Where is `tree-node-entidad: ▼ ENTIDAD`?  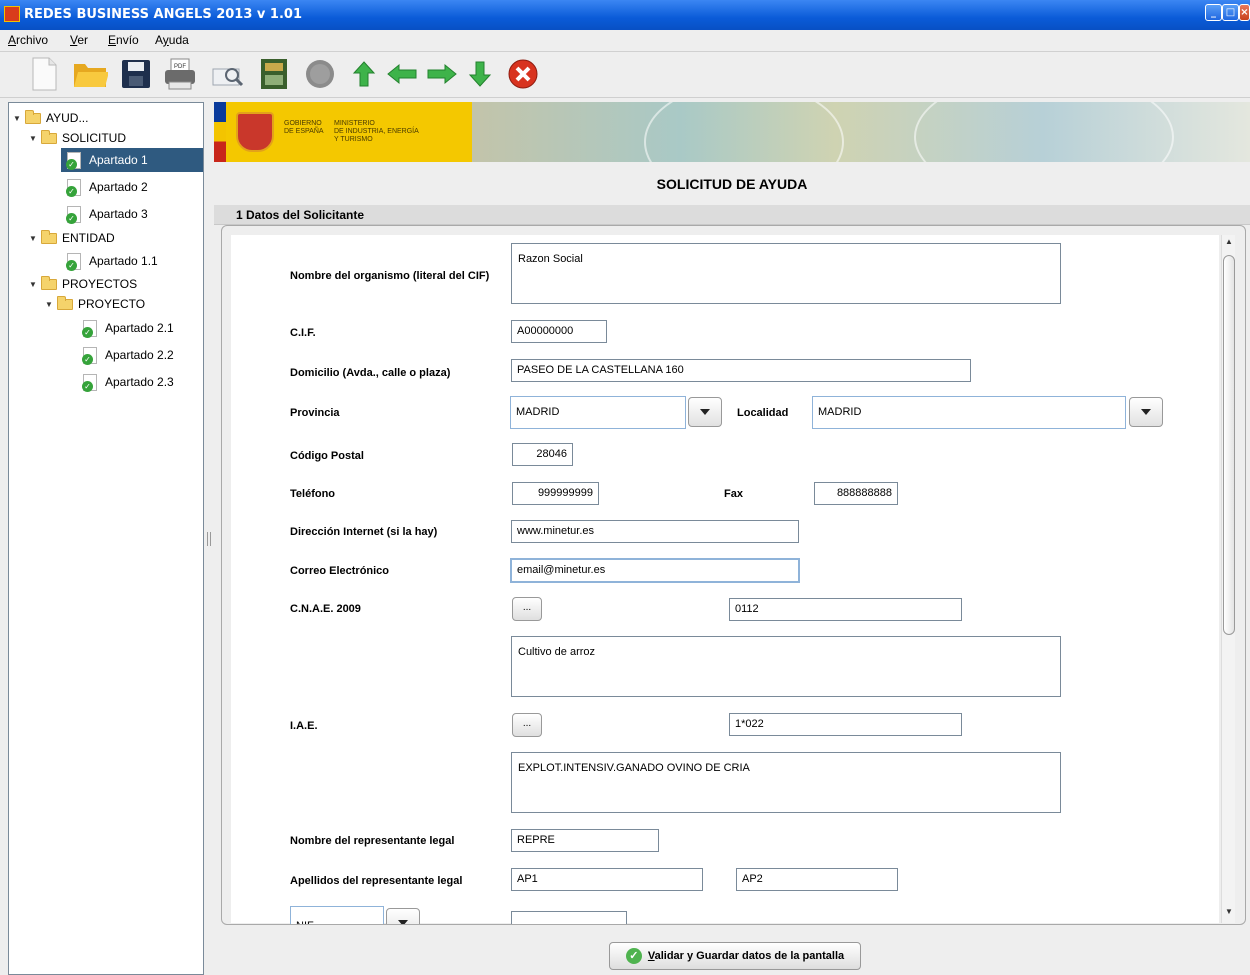
tree-node-entidad: ▼ ENTIDAD is located at coordinates (72, 238).